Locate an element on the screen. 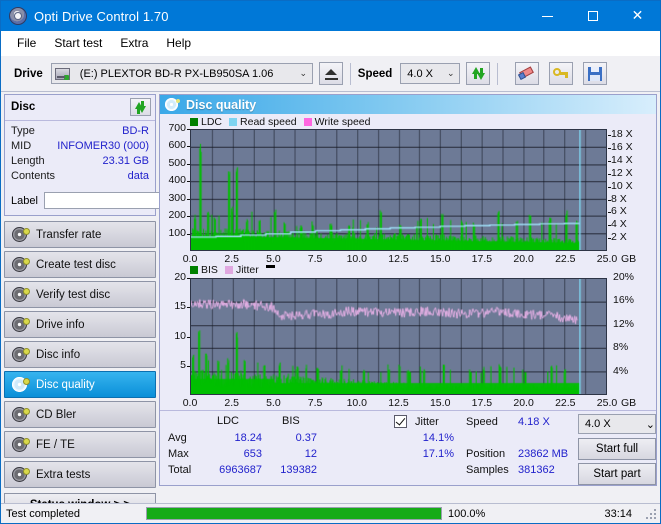 This screenshot has height=524, width=661. stats-ldc-max: 653 is located at coordinates (252, 454).